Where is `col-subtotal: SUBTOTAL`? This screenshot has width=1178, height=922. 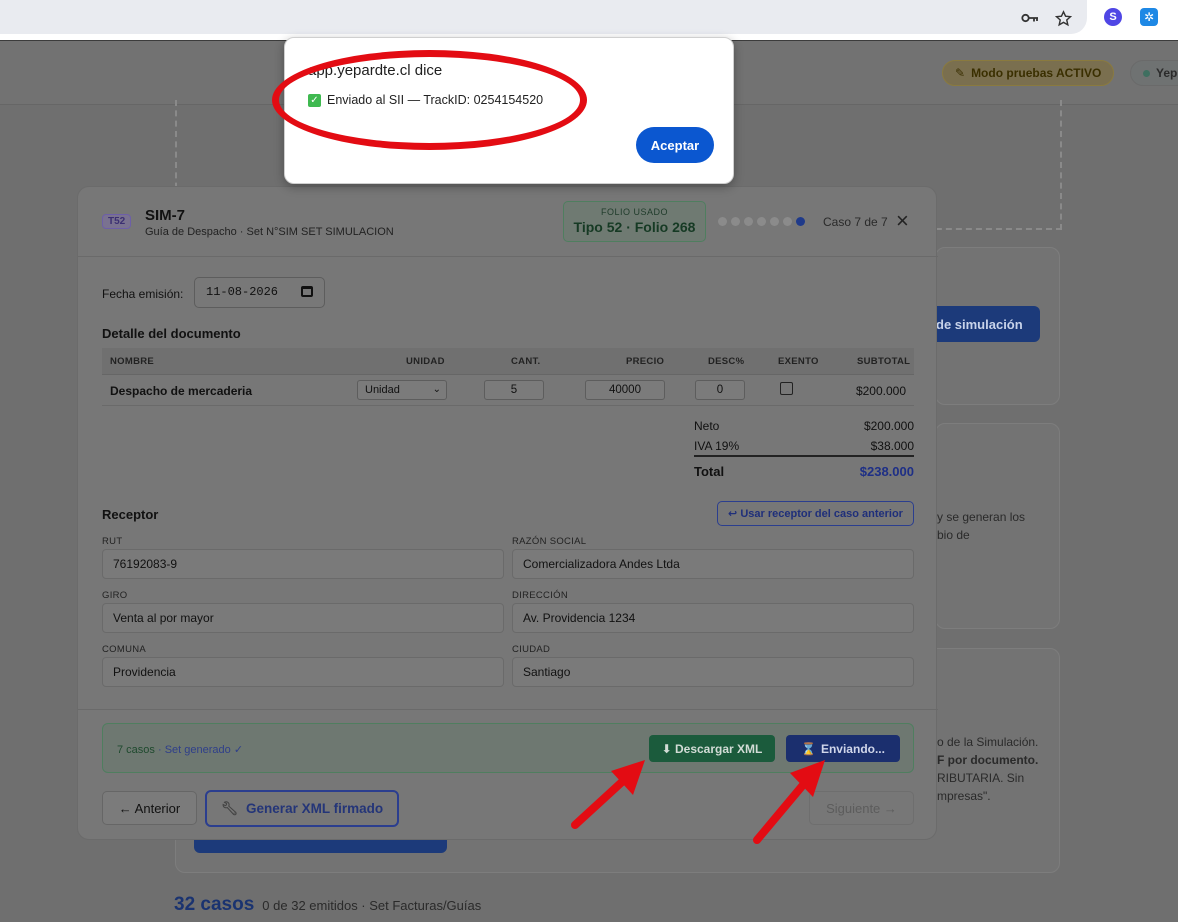 col-subtotal: SUBTOTAL is located at coordinates (884, 361).